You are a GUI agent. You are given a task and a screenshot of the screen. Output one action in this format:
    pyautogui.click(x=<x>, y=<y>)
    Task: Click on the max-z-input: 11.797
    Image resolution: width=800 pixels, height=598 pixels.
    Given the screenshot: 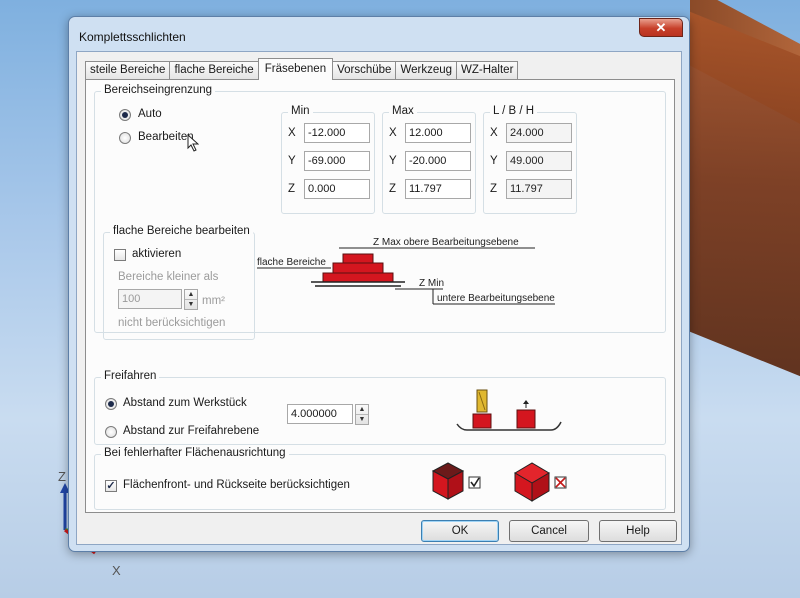 What is the action you would take?
    pyautogui.click(x=438, y=189)
    